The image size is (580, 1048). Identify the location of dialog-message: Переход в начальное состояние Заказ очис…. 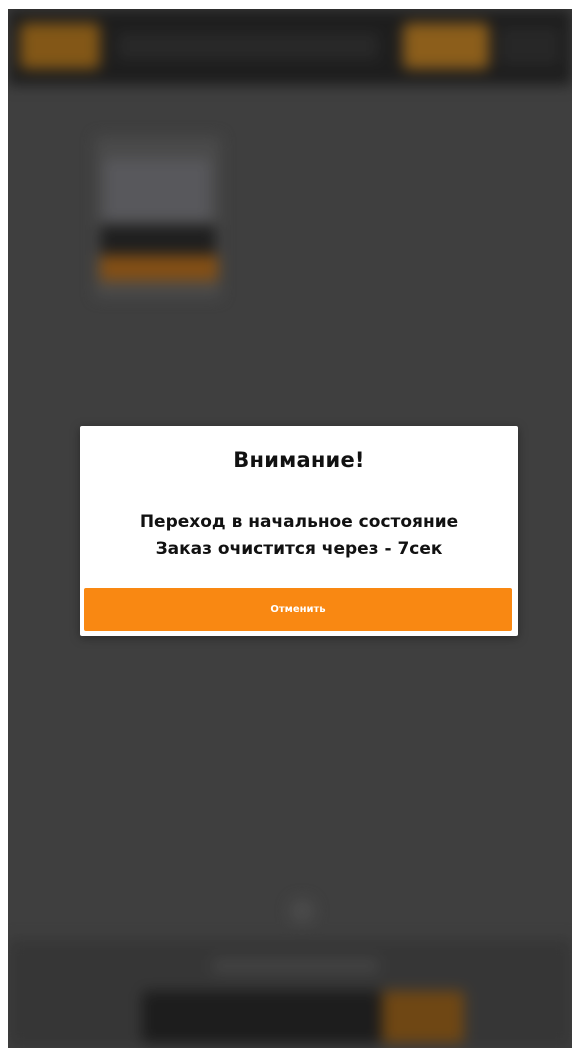
(299, 536).